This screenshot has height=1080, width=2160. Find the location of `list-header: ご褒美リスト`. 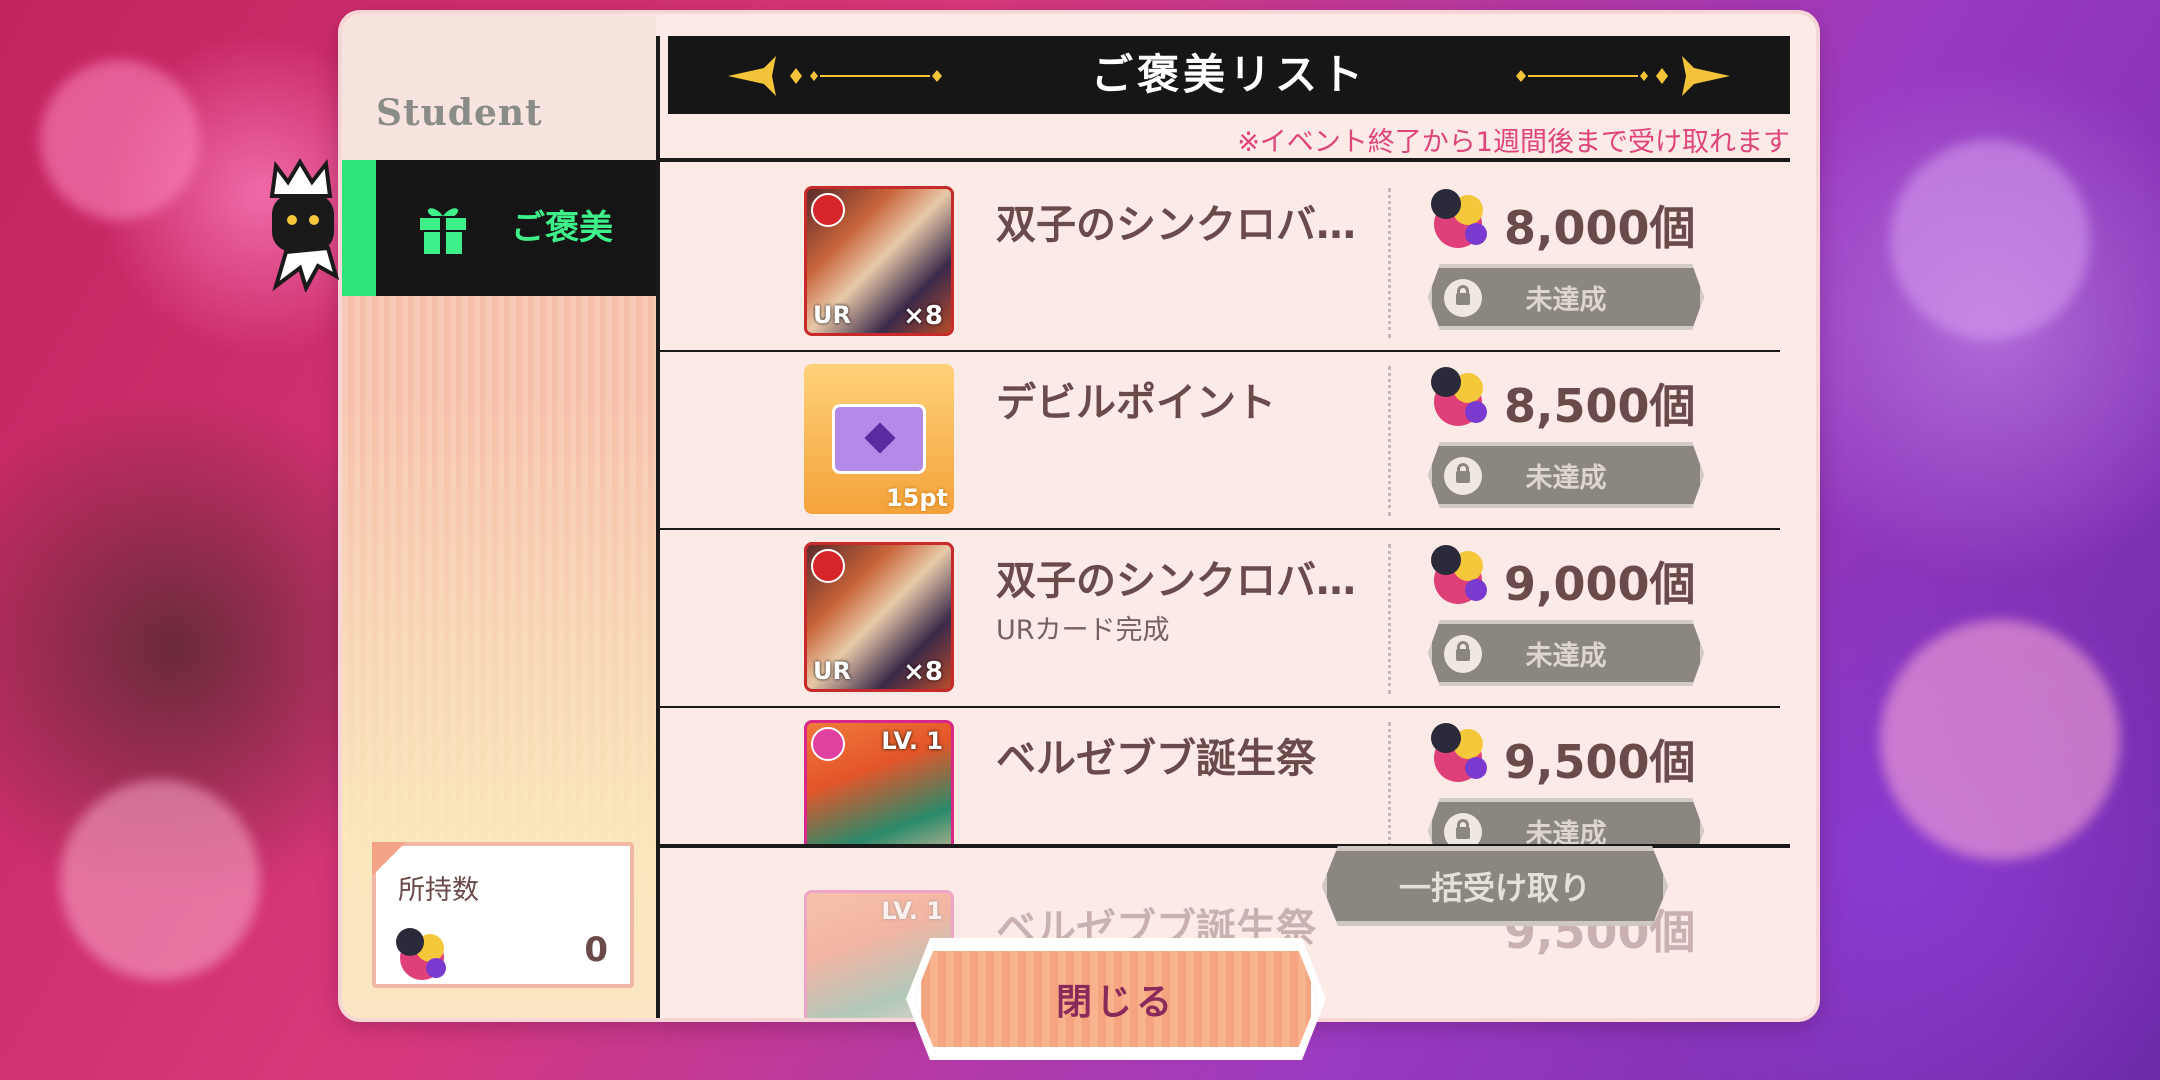

list-header: ご褒美リスト is located at coordinates (1229, 75).